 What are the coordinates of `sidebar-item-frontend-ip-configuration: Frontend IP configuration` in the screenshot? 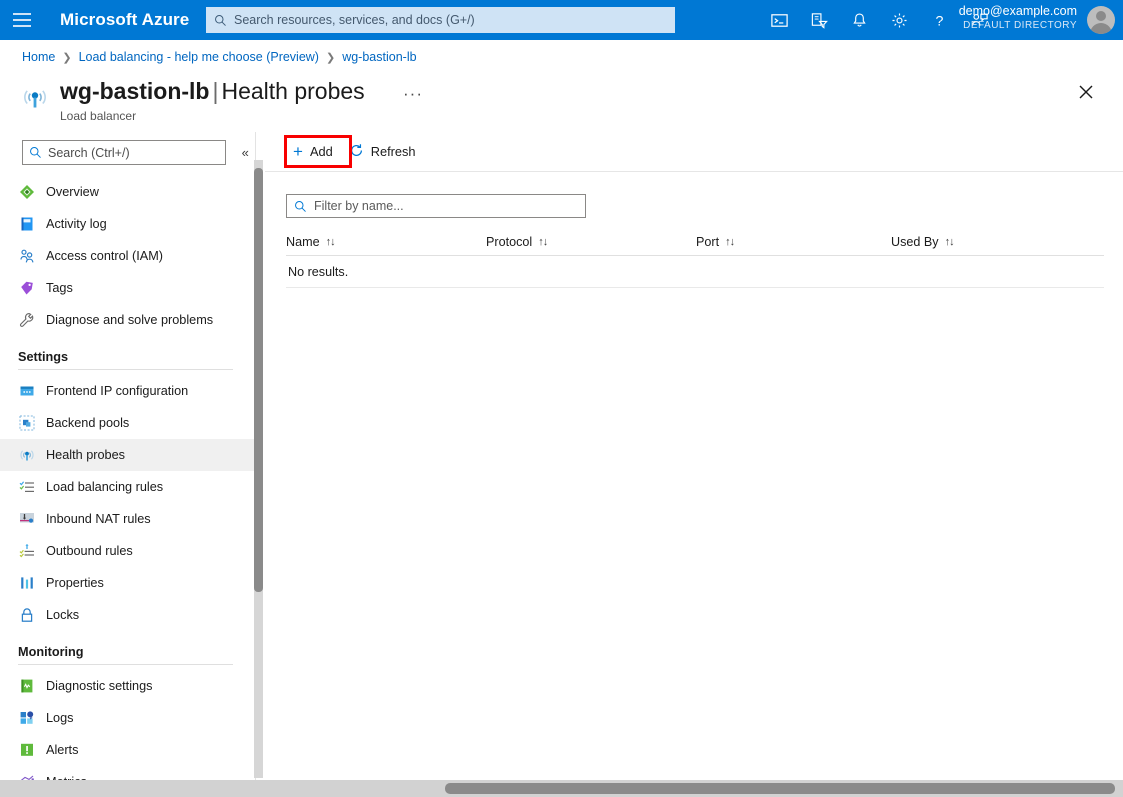 It's located at (127, 391).